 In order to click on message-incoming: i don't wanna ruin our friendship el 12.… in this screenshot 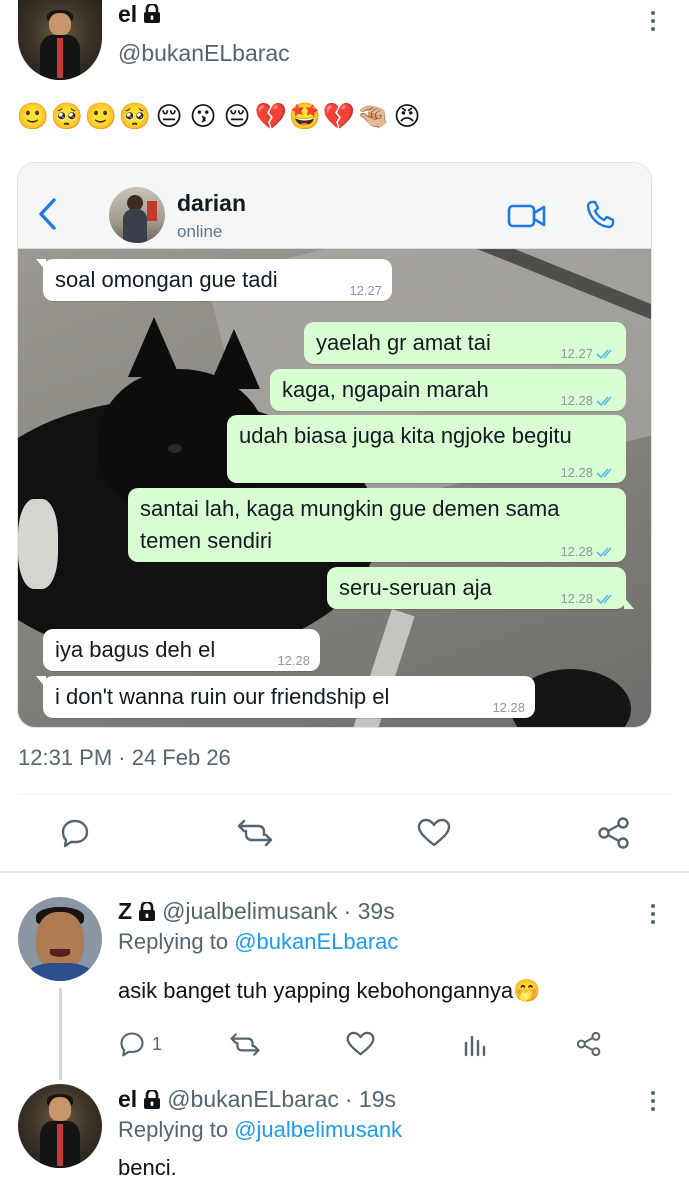, I will do `click(285, 697)`.